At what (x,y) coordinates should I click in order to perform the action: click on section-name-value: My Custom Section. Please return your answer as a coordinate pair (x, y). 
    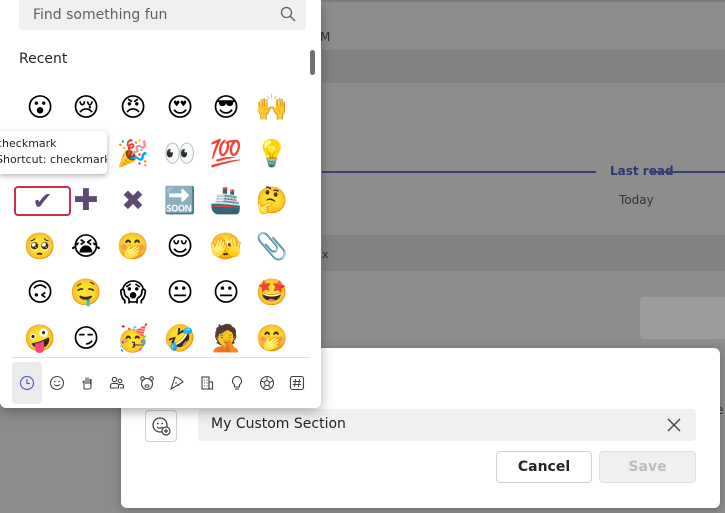
    Looking at the image, I should click on (278, 424).